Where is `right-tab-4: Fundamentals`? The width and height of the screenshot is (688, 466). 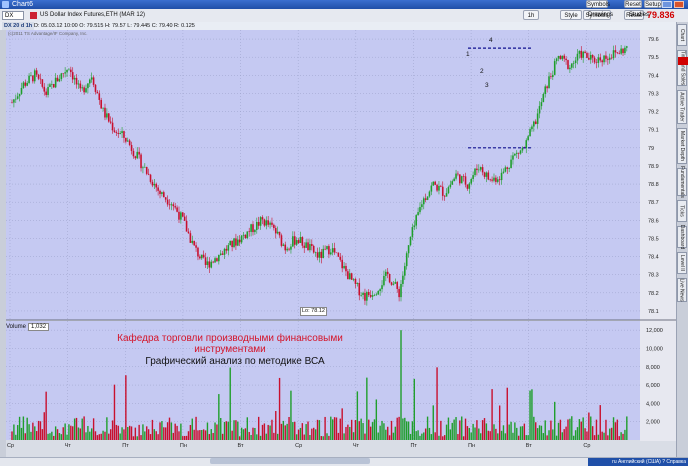 right-tab-4: Fundamentals is located at coordinates (682, 182).